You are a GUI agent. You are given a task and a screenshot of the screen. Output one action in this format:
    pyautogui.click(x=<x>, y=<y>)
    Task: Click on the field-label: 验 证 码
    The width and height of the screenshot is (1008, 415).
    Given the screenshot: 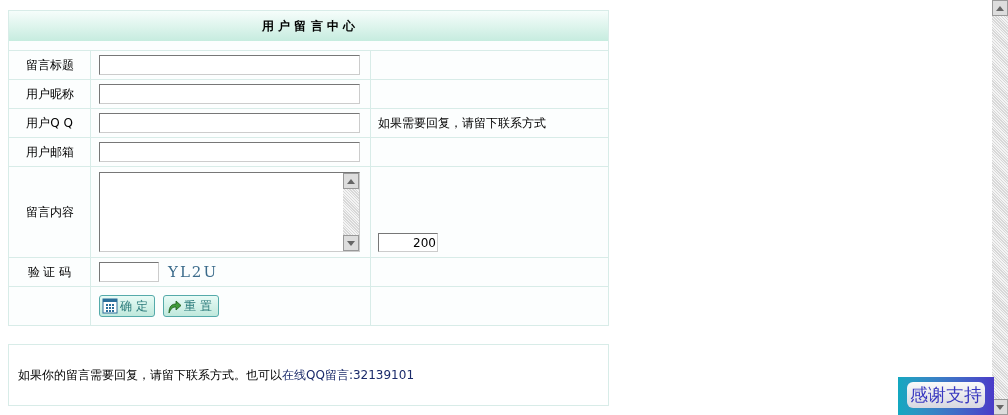 What is the action you would take?
    pyautogui.click(x=49, y=272)
    